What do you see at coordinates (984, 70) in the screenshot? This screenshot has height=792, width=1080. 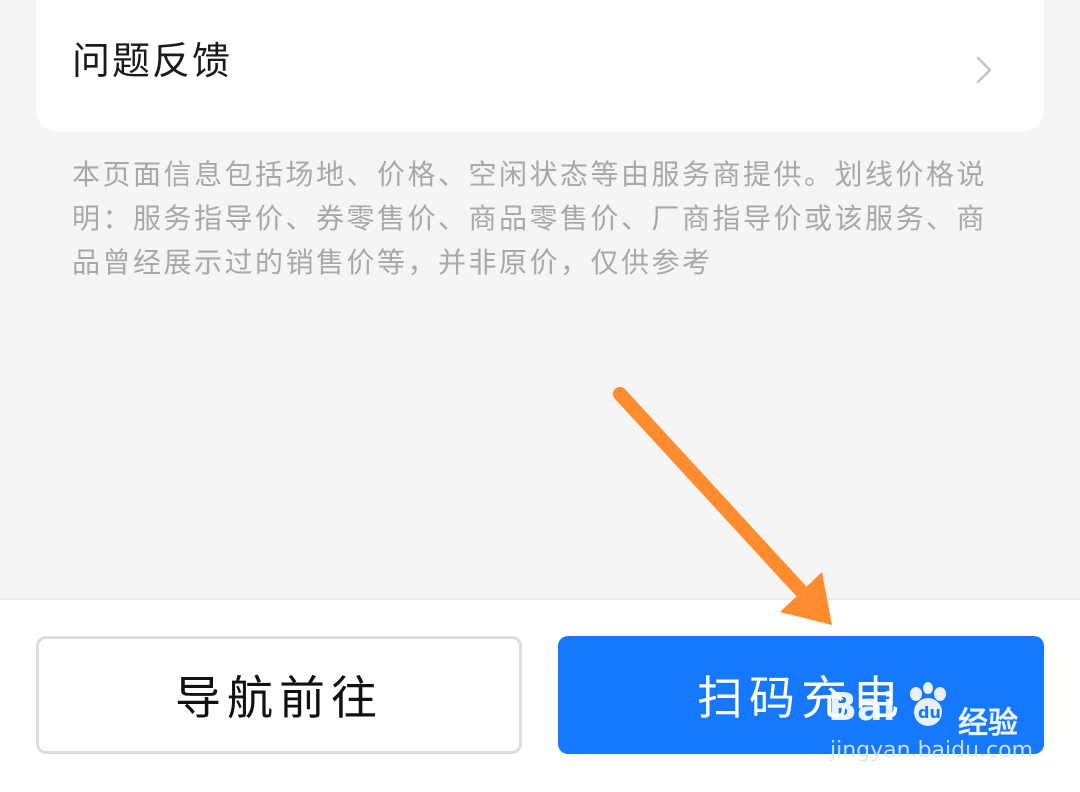 I see `chevron-right-icon` at bounding box center [984, 70].